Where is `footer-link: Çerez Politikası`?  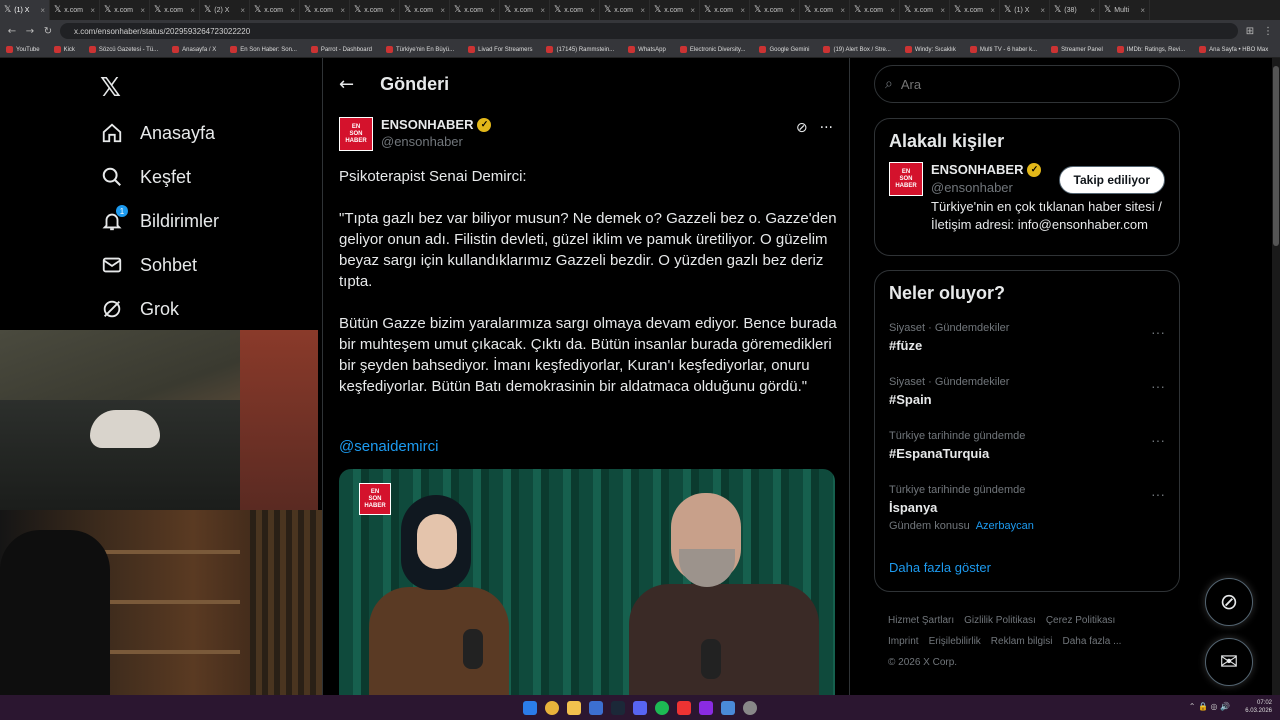 footer-link: Çerez Politikası is located at coordinates (1080, 620).